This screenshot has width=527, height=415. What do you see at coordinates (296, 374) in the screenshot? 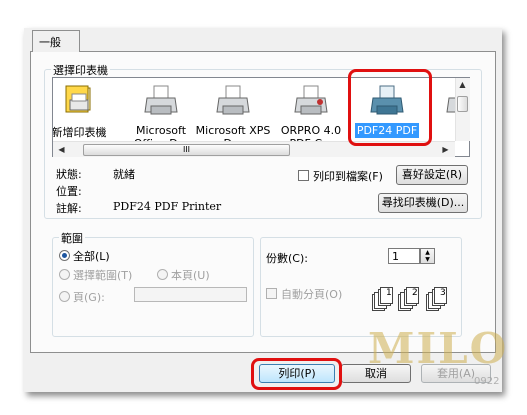
I see `print-button-highlight-ring` at bounding box center [296, 374].